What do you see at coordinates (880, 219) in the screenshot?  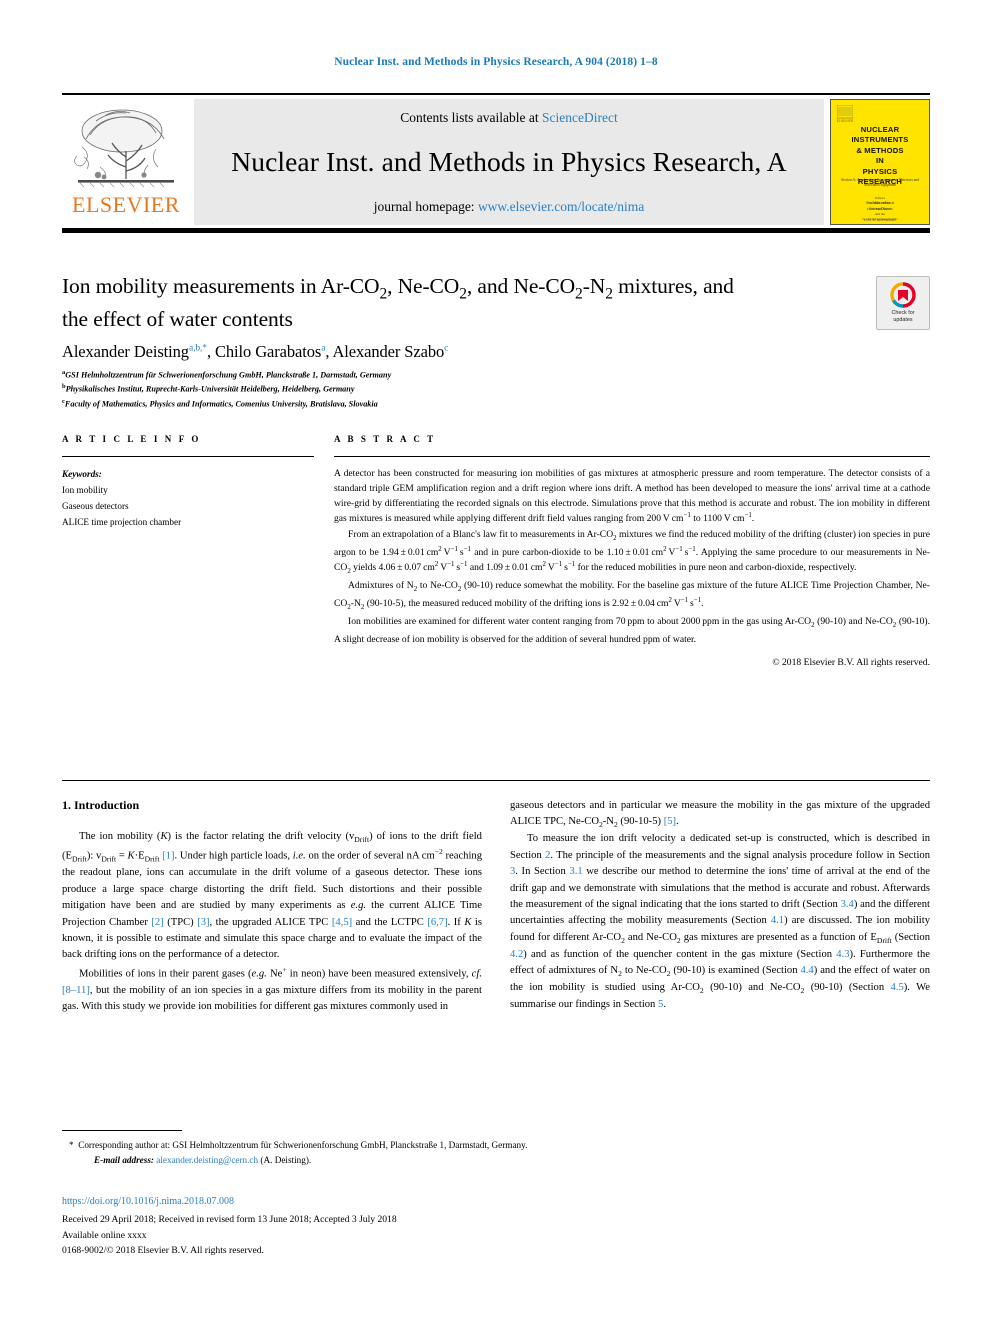 I see `cover-footer-issn: ELSEVIER ISSN 0168-9002` at bounding box center [880, 219].